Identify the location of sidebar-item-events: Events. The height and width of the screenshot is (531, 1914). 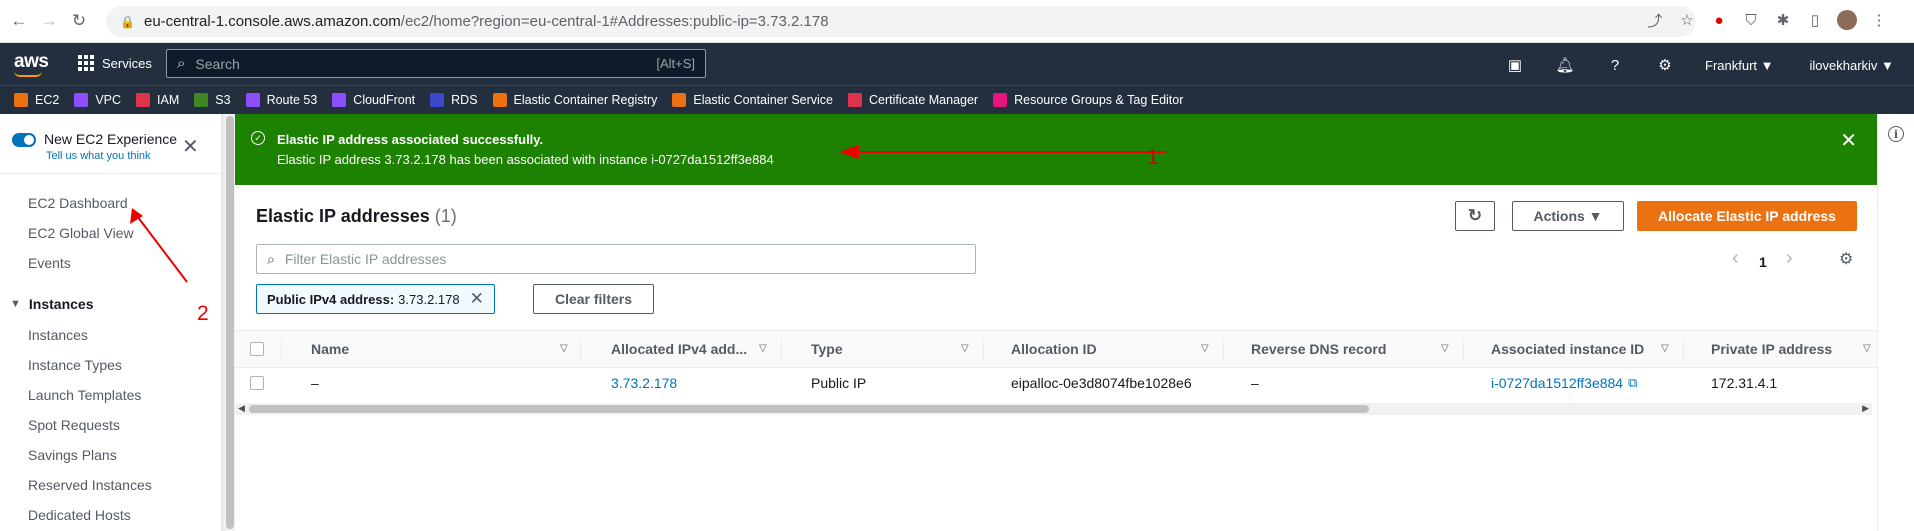
(49, 263).